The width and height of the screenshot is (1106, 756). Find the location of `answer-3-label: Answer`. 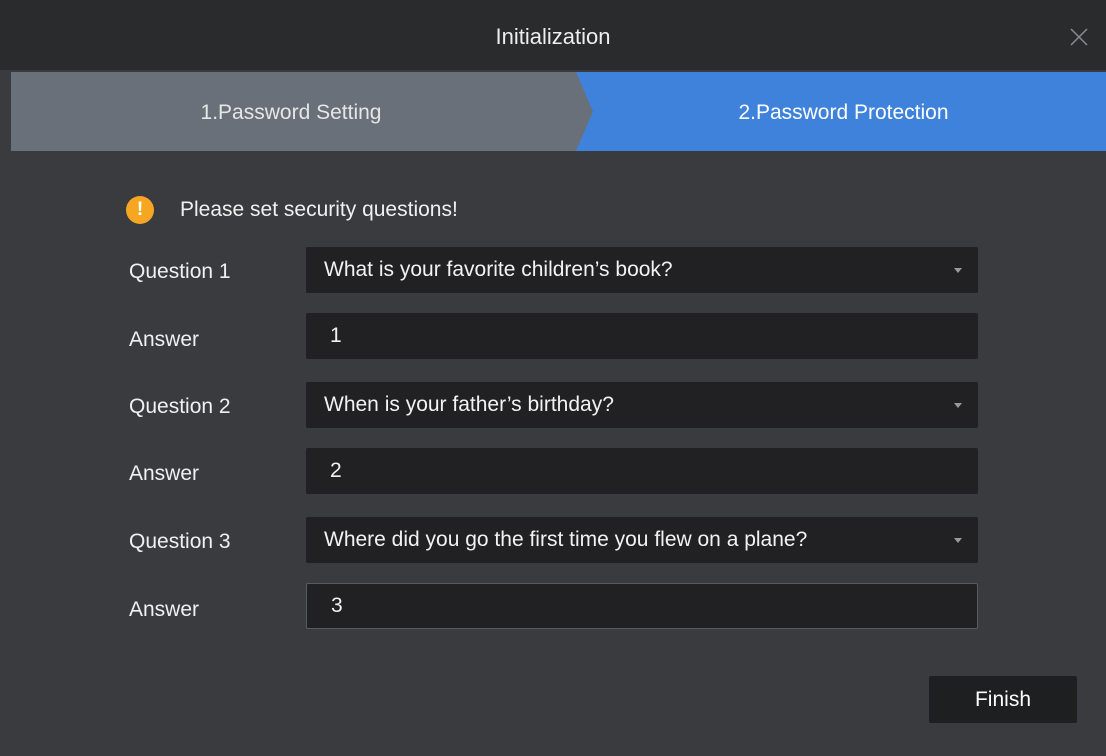

answer-3-label: Answer is located at coordinates (164, 609).